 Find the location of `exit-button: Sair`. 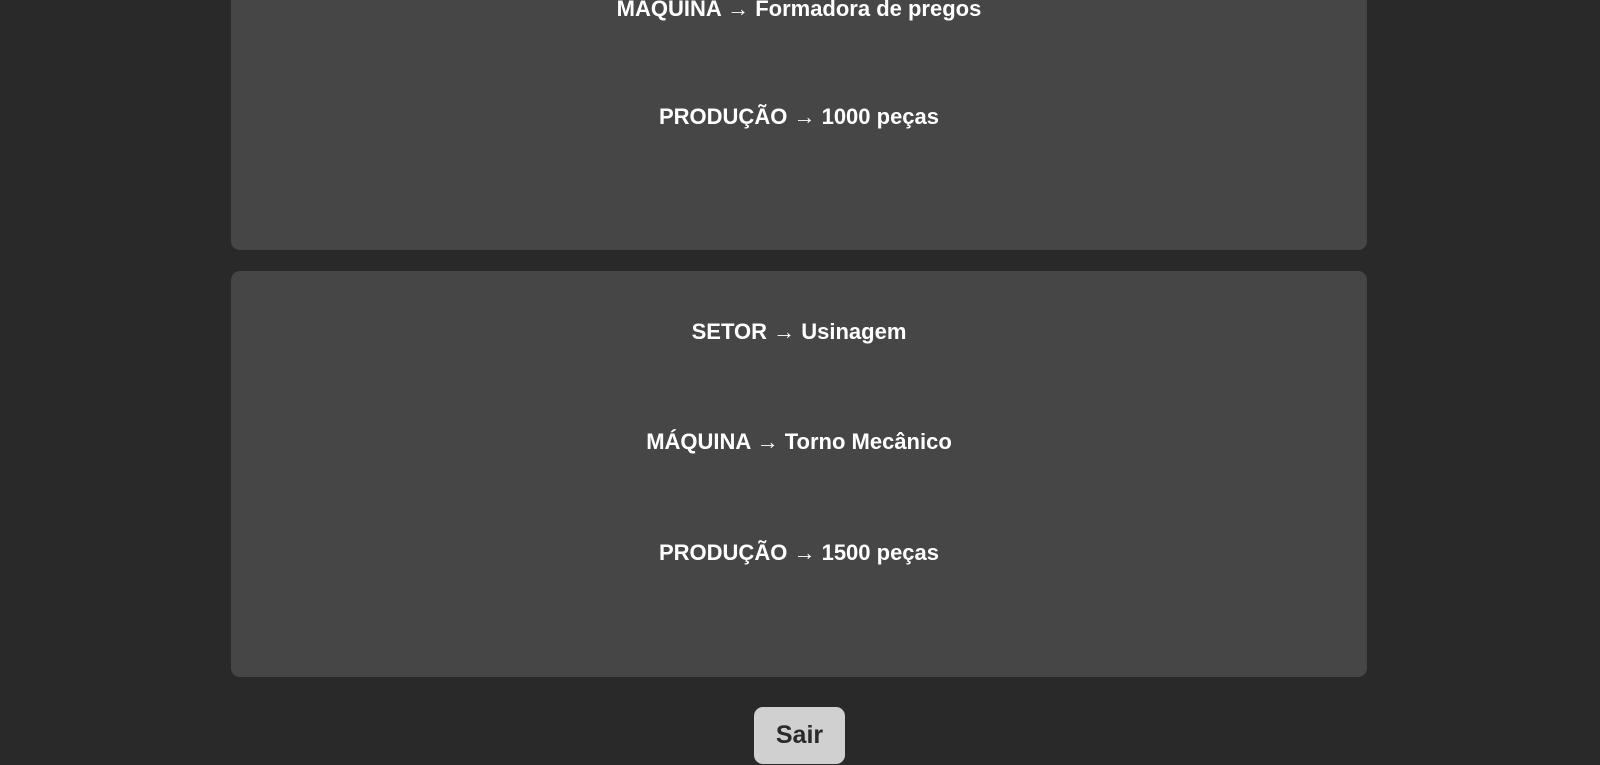

exit-button: Sair is located at coordinates (799, 735).